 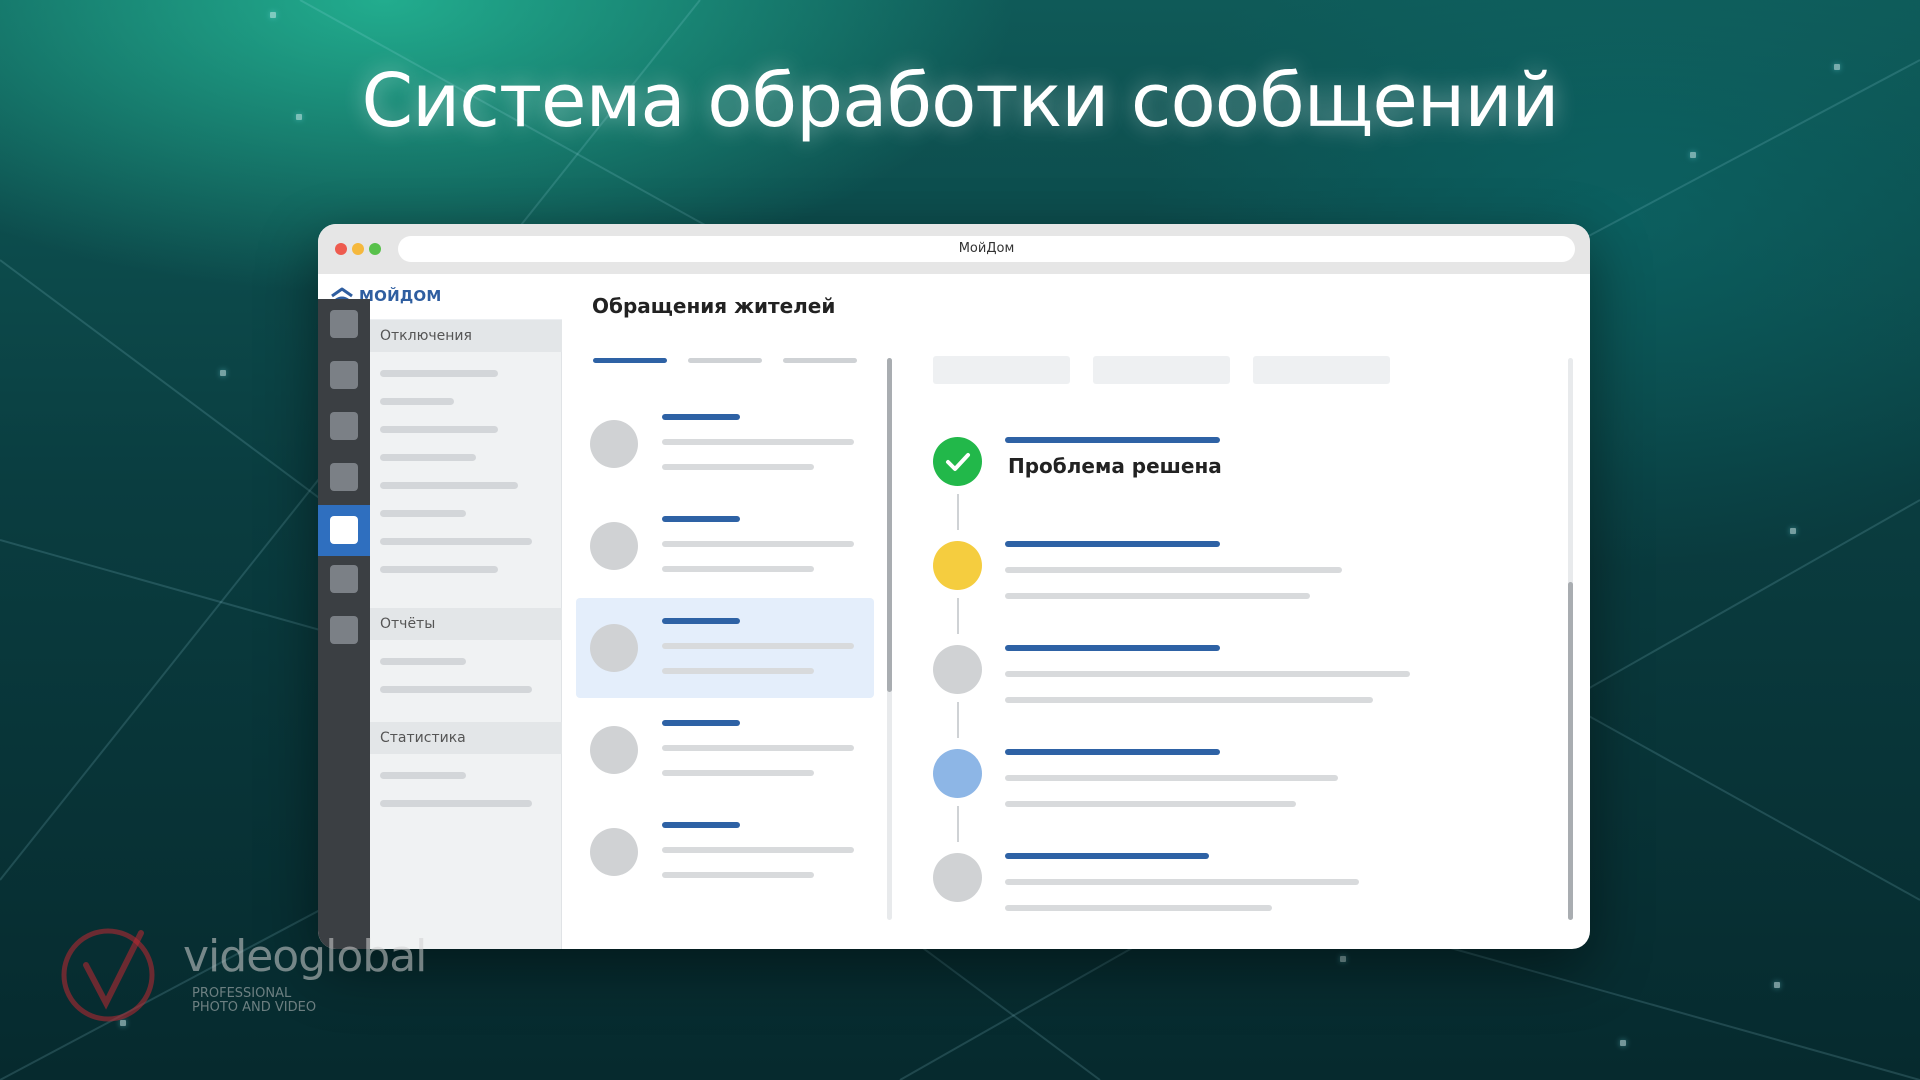 I want to click on close-window-button, so click(x=341, y=249).